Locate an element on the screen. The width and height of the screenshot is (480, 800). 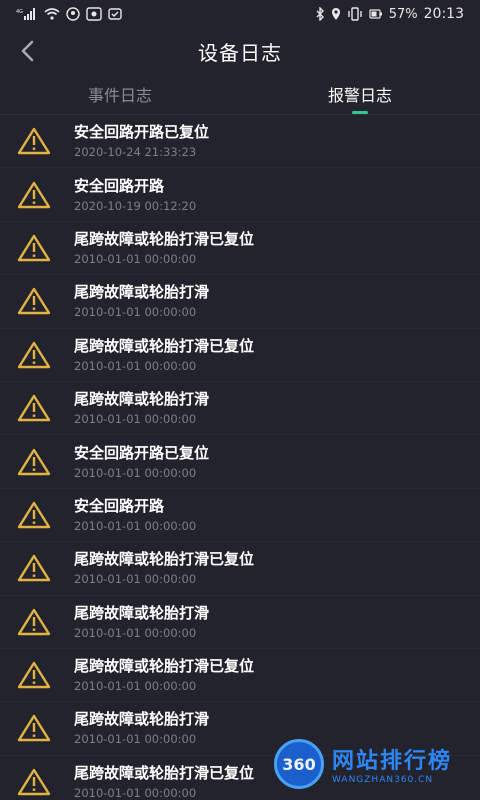
watermark-main: 网站排行榜 is located at coordinates (392, 761).